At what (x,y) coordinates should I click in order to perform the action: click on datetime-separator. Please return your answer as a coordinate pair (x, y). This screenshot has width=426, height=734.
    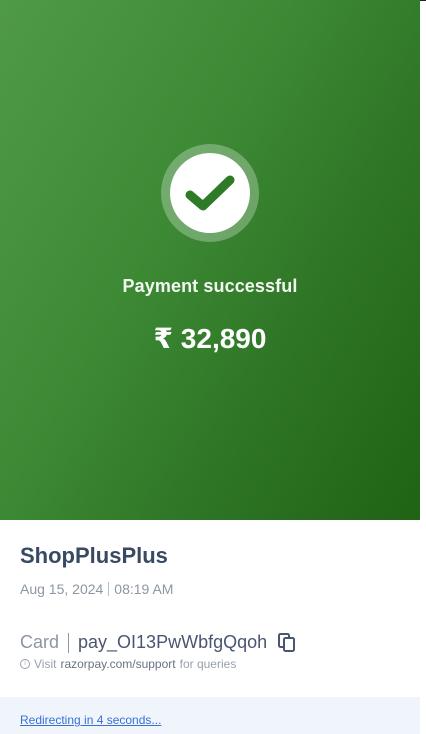
    Looking at the image, I should click on (109, 589).